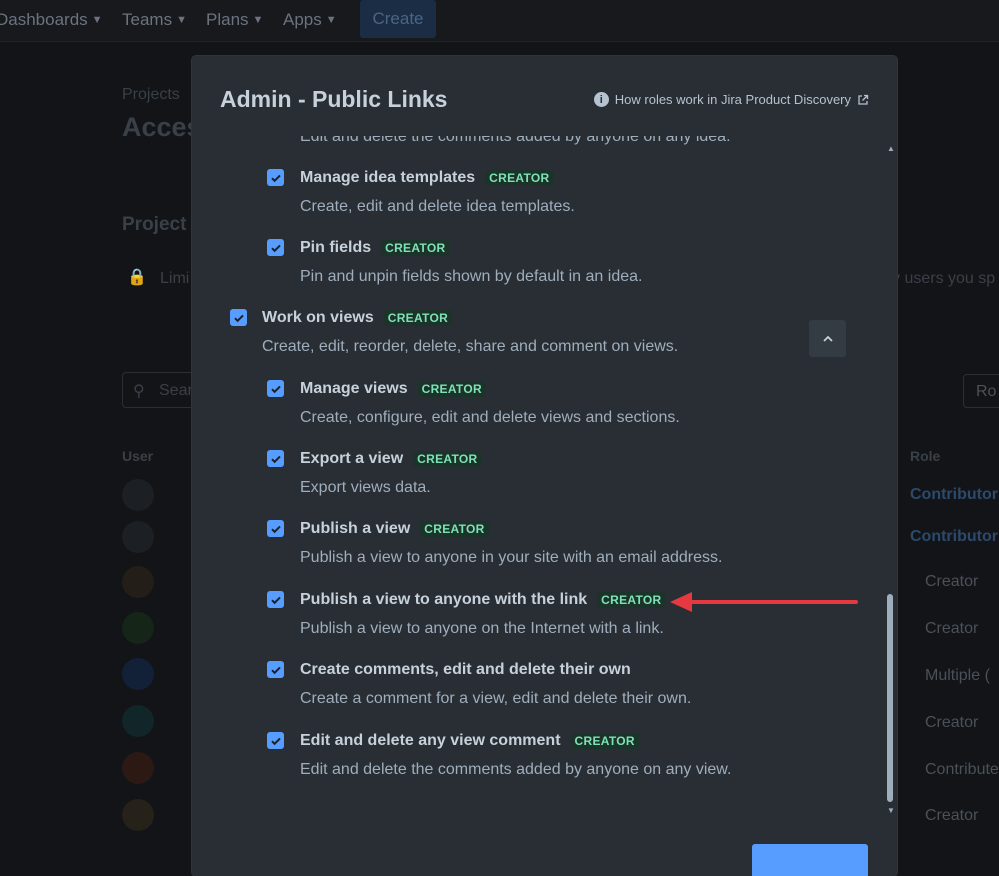  What do you see at coordinates (354, 388) in the screenshot?
I see `permission-title: Manage views` at bounding box center [354, 388].